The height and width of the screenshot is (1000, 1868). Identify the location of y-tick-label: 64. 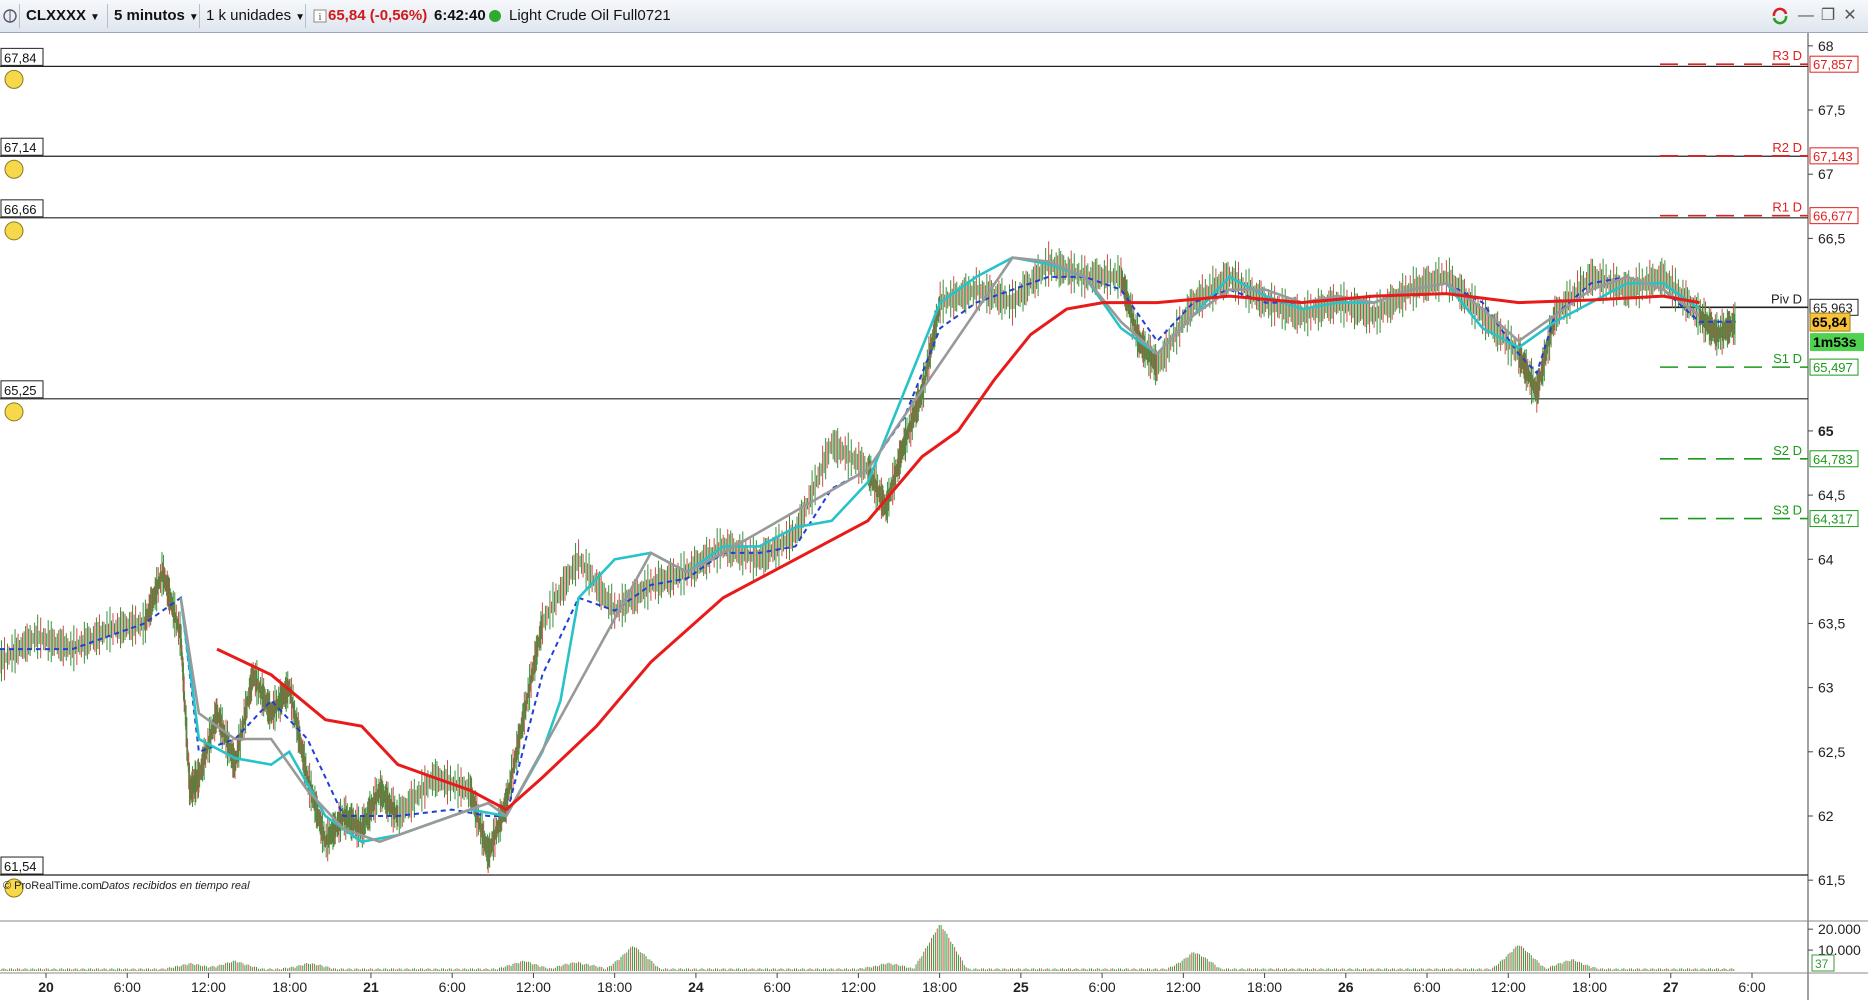
(1826, 559).